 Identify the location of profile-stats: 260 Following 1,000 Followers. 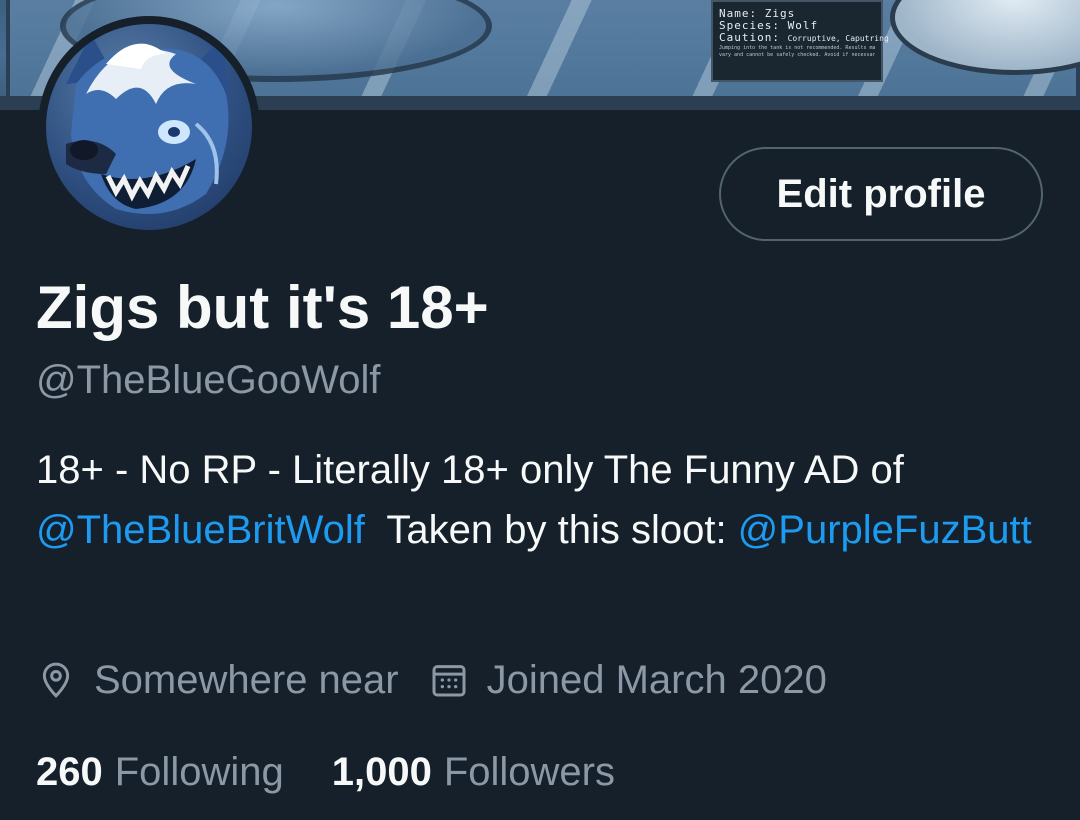
(349, 772).